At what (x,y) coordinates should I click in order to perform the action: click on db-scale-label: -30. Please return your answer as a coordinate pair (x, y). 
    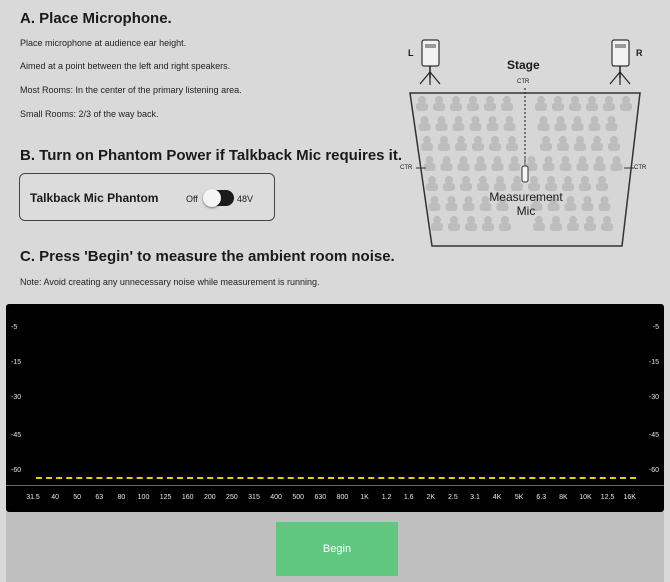
    Looking at the image, I should click on (16, 397).